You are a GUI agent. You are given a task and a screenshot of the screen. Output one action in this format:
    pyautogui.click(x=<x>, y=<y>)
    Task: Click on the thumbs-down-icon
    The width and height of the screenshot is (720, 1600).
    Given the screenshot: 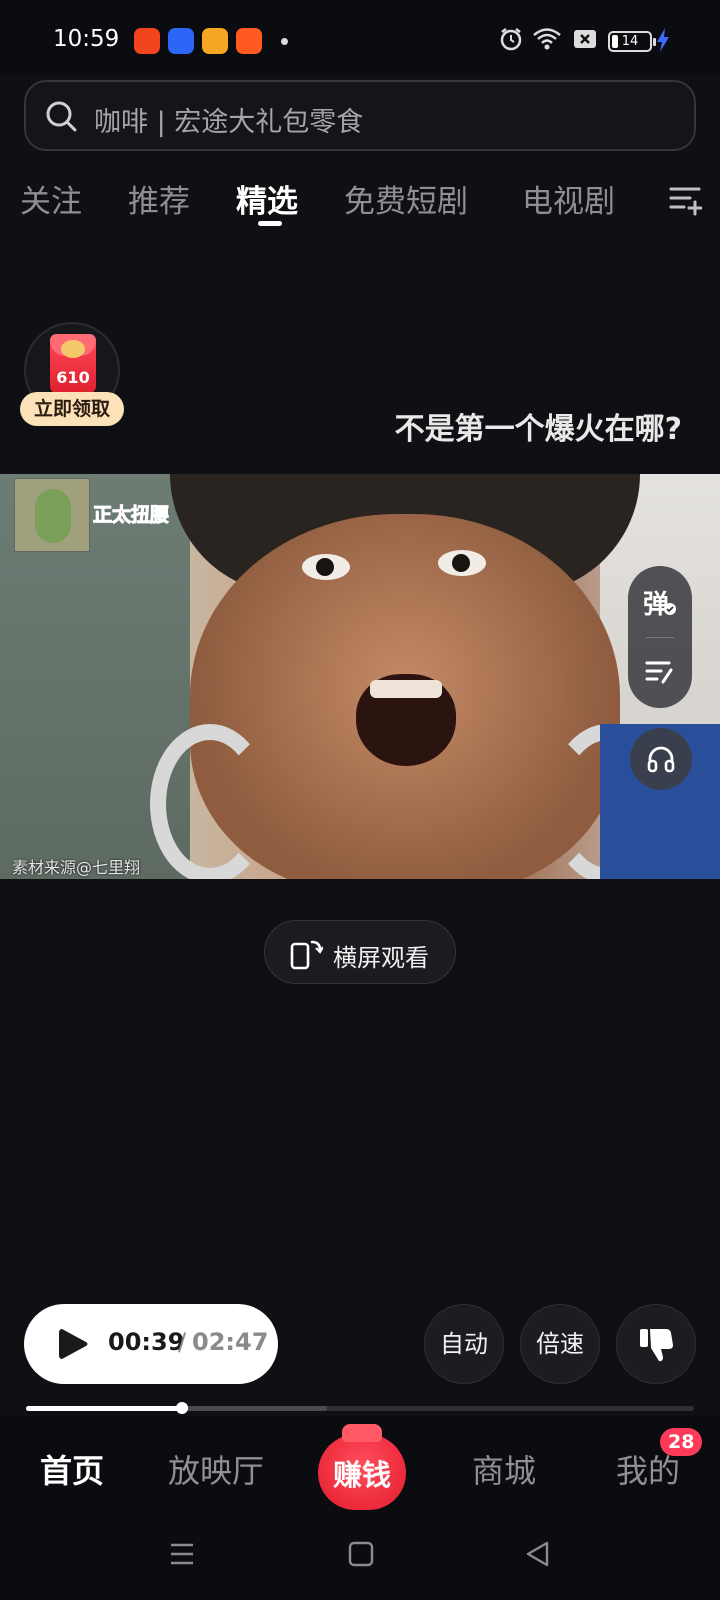 What is the action you would take?
    pyautogui.click(x=656, y=1345)
    